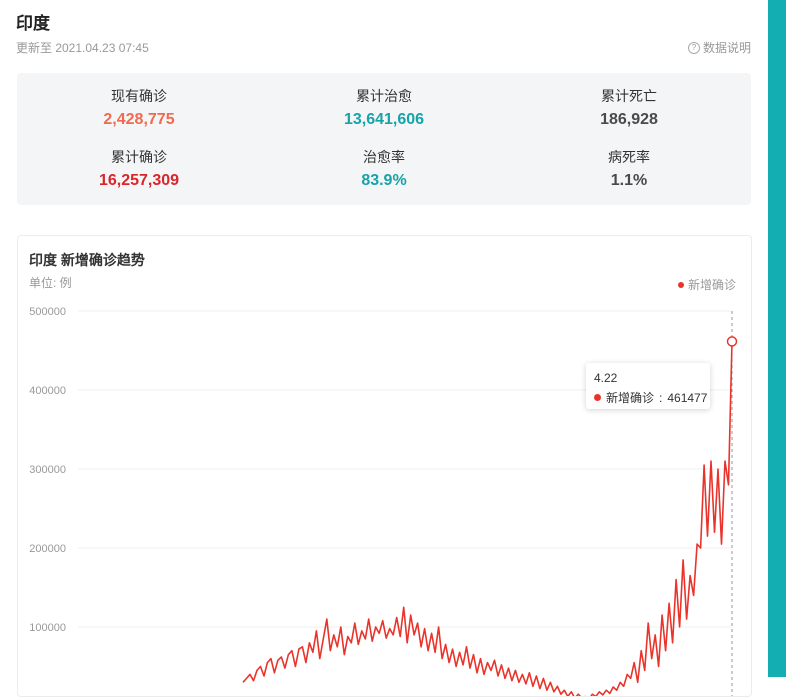  Describe the element at coordinates (384, 157) in the screenshot. I see `stat-label: 治愈率` at that location.